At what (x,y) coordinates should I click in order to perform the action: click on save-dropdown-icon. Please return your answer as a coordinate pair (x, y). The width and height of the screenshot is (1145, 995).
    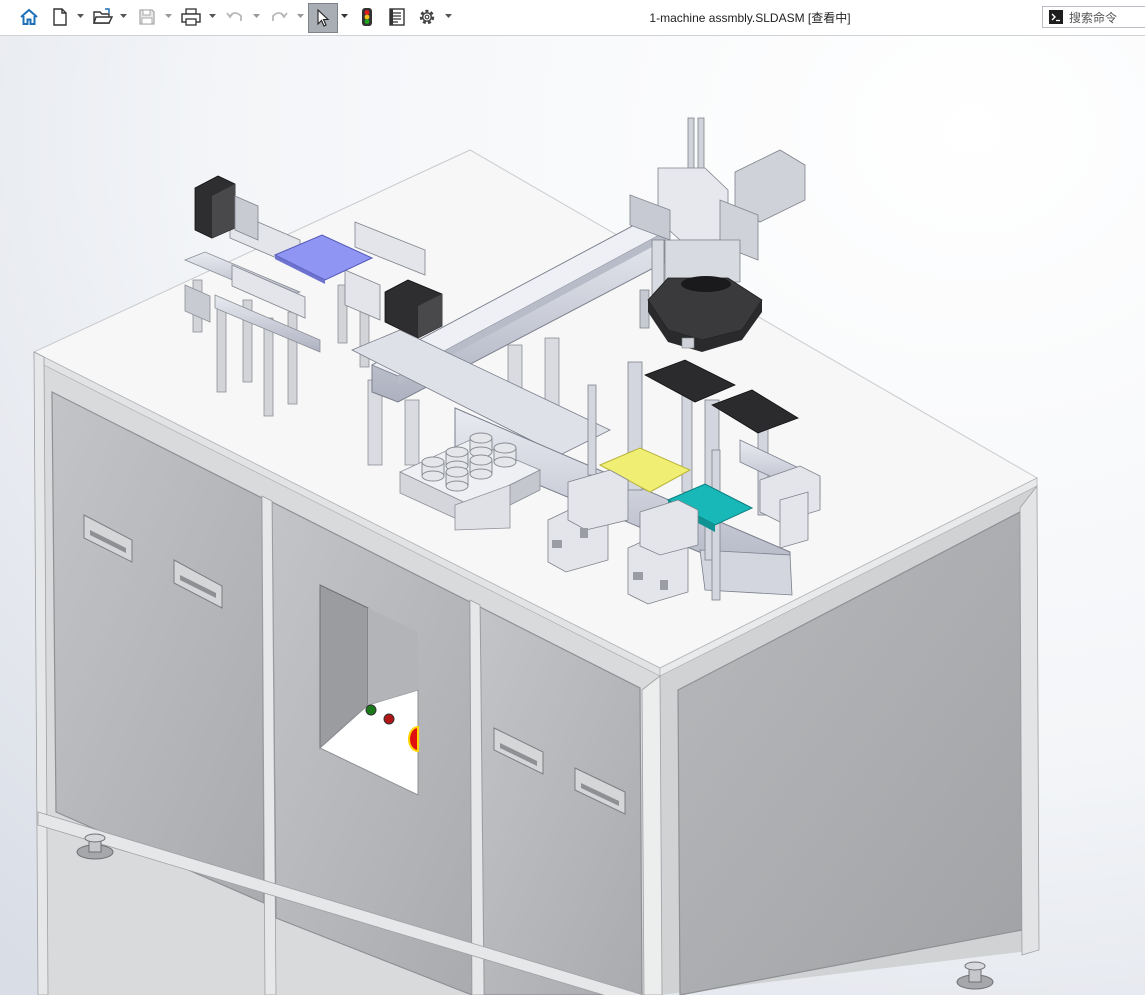
    Looking at the image, I should click on (168, 16).